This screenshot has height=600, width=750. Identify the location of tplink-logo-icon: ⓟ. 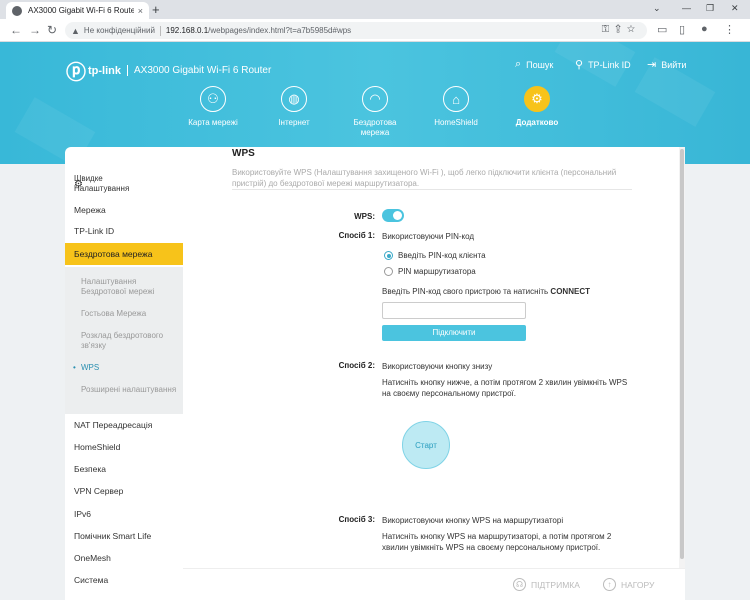
(76, 73).